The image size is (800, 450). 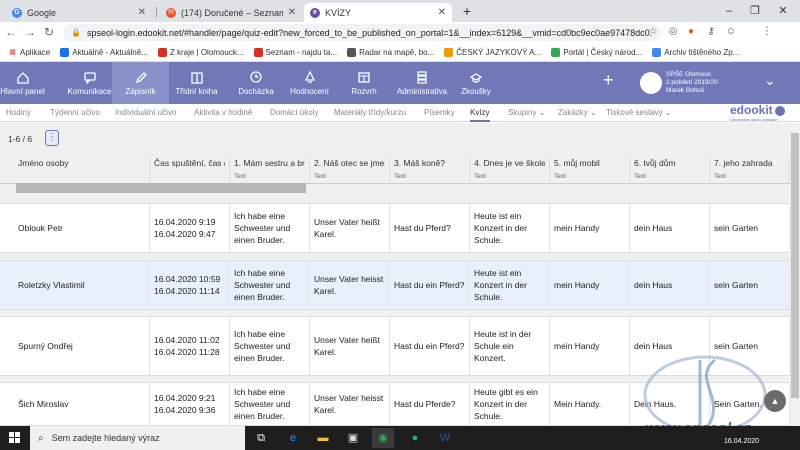 I want to click on close-window-button: ✕, so click(x=783, y=11).